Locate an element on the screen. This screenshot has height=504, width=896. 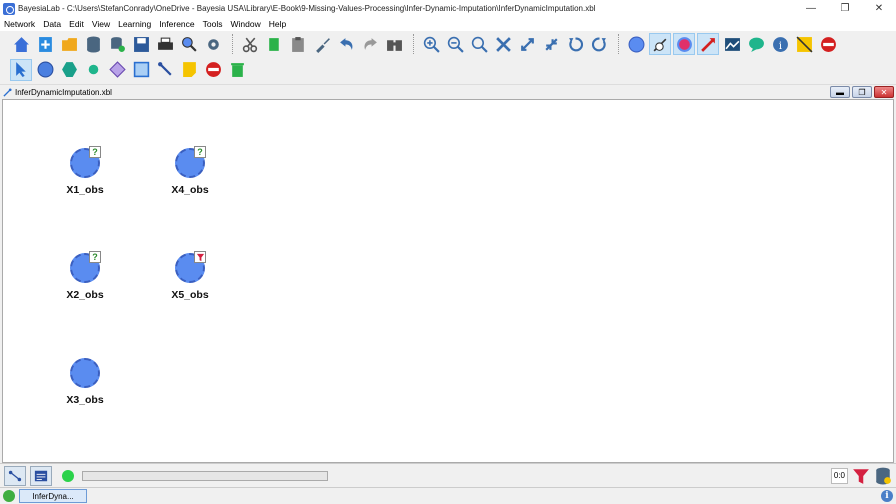
trash-icon is located at coordinates (237, 70).